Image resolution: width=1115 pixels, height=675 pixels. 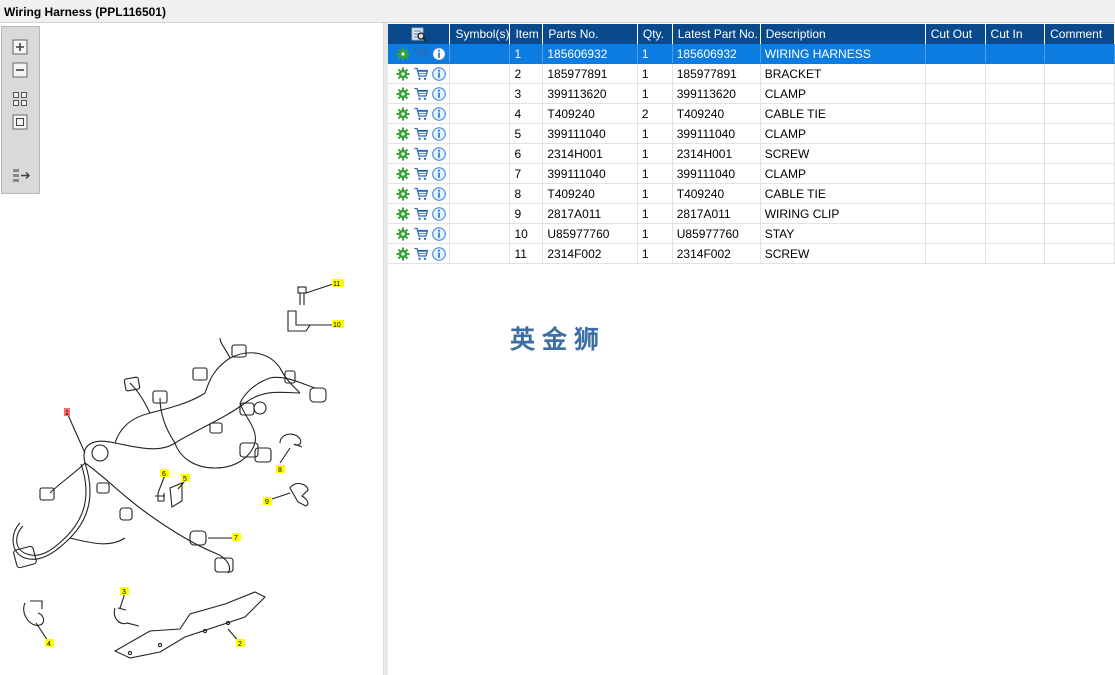 I want to click on column-header-cut-out: Cut Out, so click(x=955, y=34).